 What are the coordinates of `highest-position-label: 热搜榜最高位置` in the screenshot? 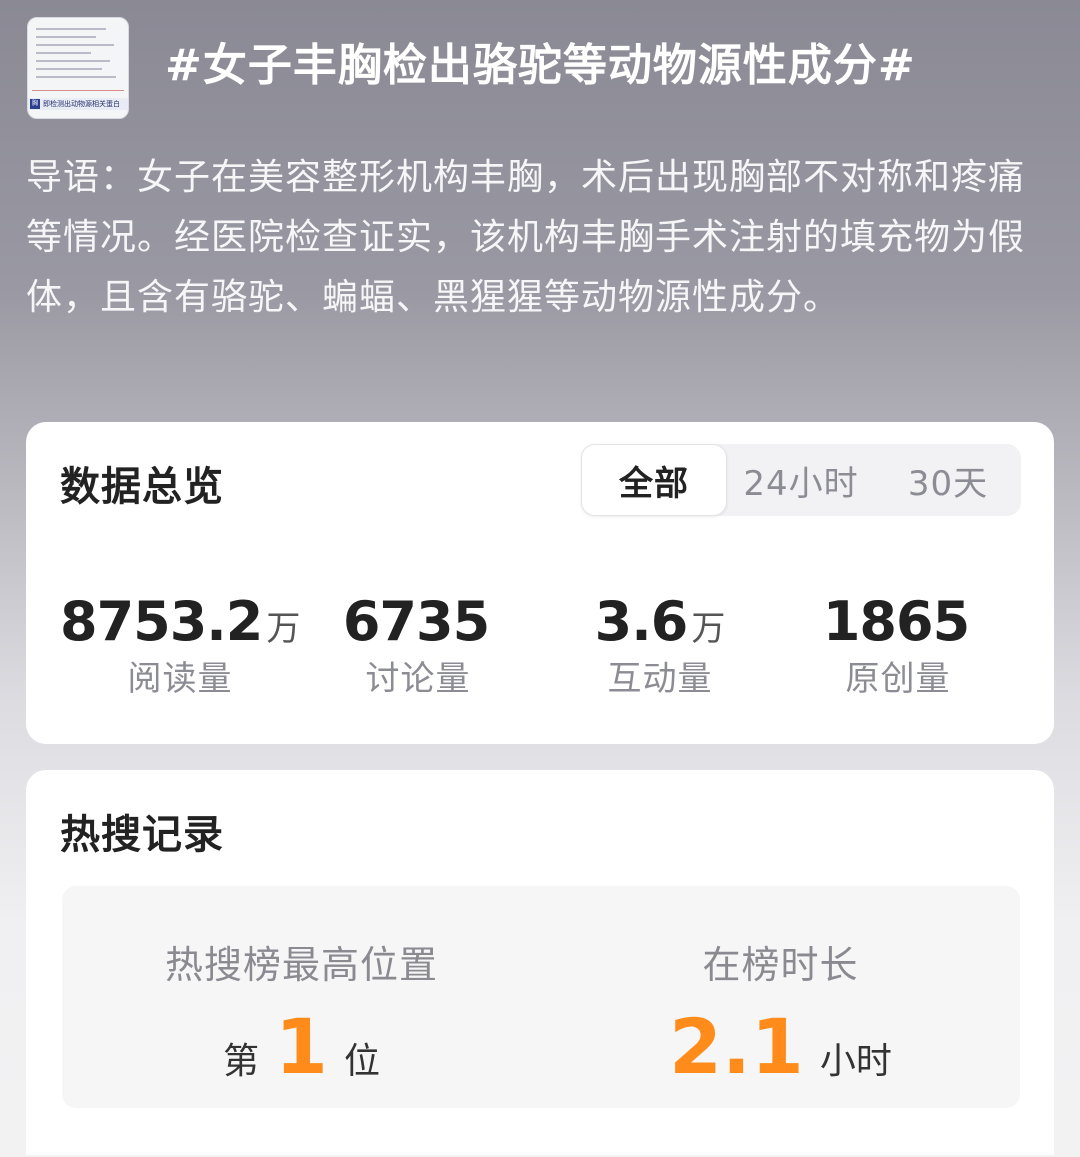 It's located at (301, 965).